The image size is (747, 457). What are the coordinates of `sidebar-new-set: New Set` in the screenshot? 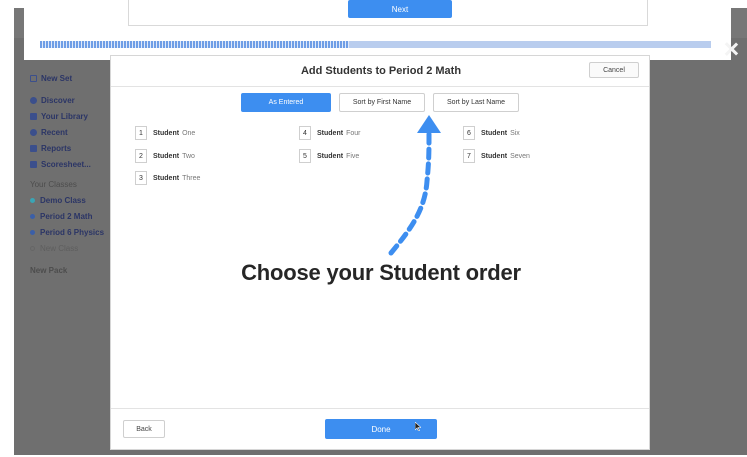 It's located at (51, 78).